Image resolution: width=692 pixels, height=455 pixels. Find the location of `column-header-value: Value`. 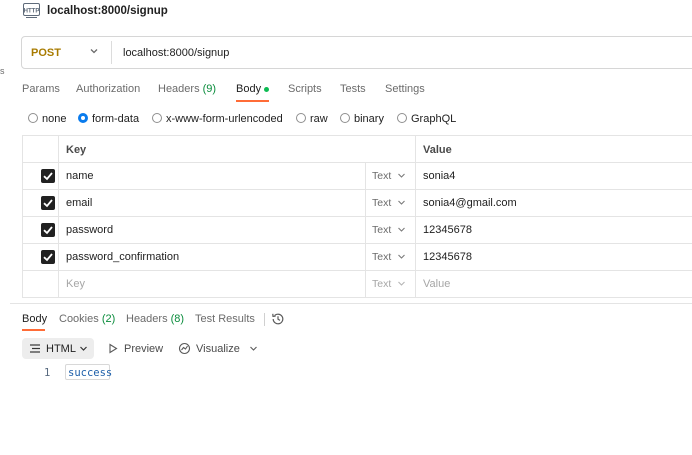

column-header-value: Value is located at coordinates (437, 150).